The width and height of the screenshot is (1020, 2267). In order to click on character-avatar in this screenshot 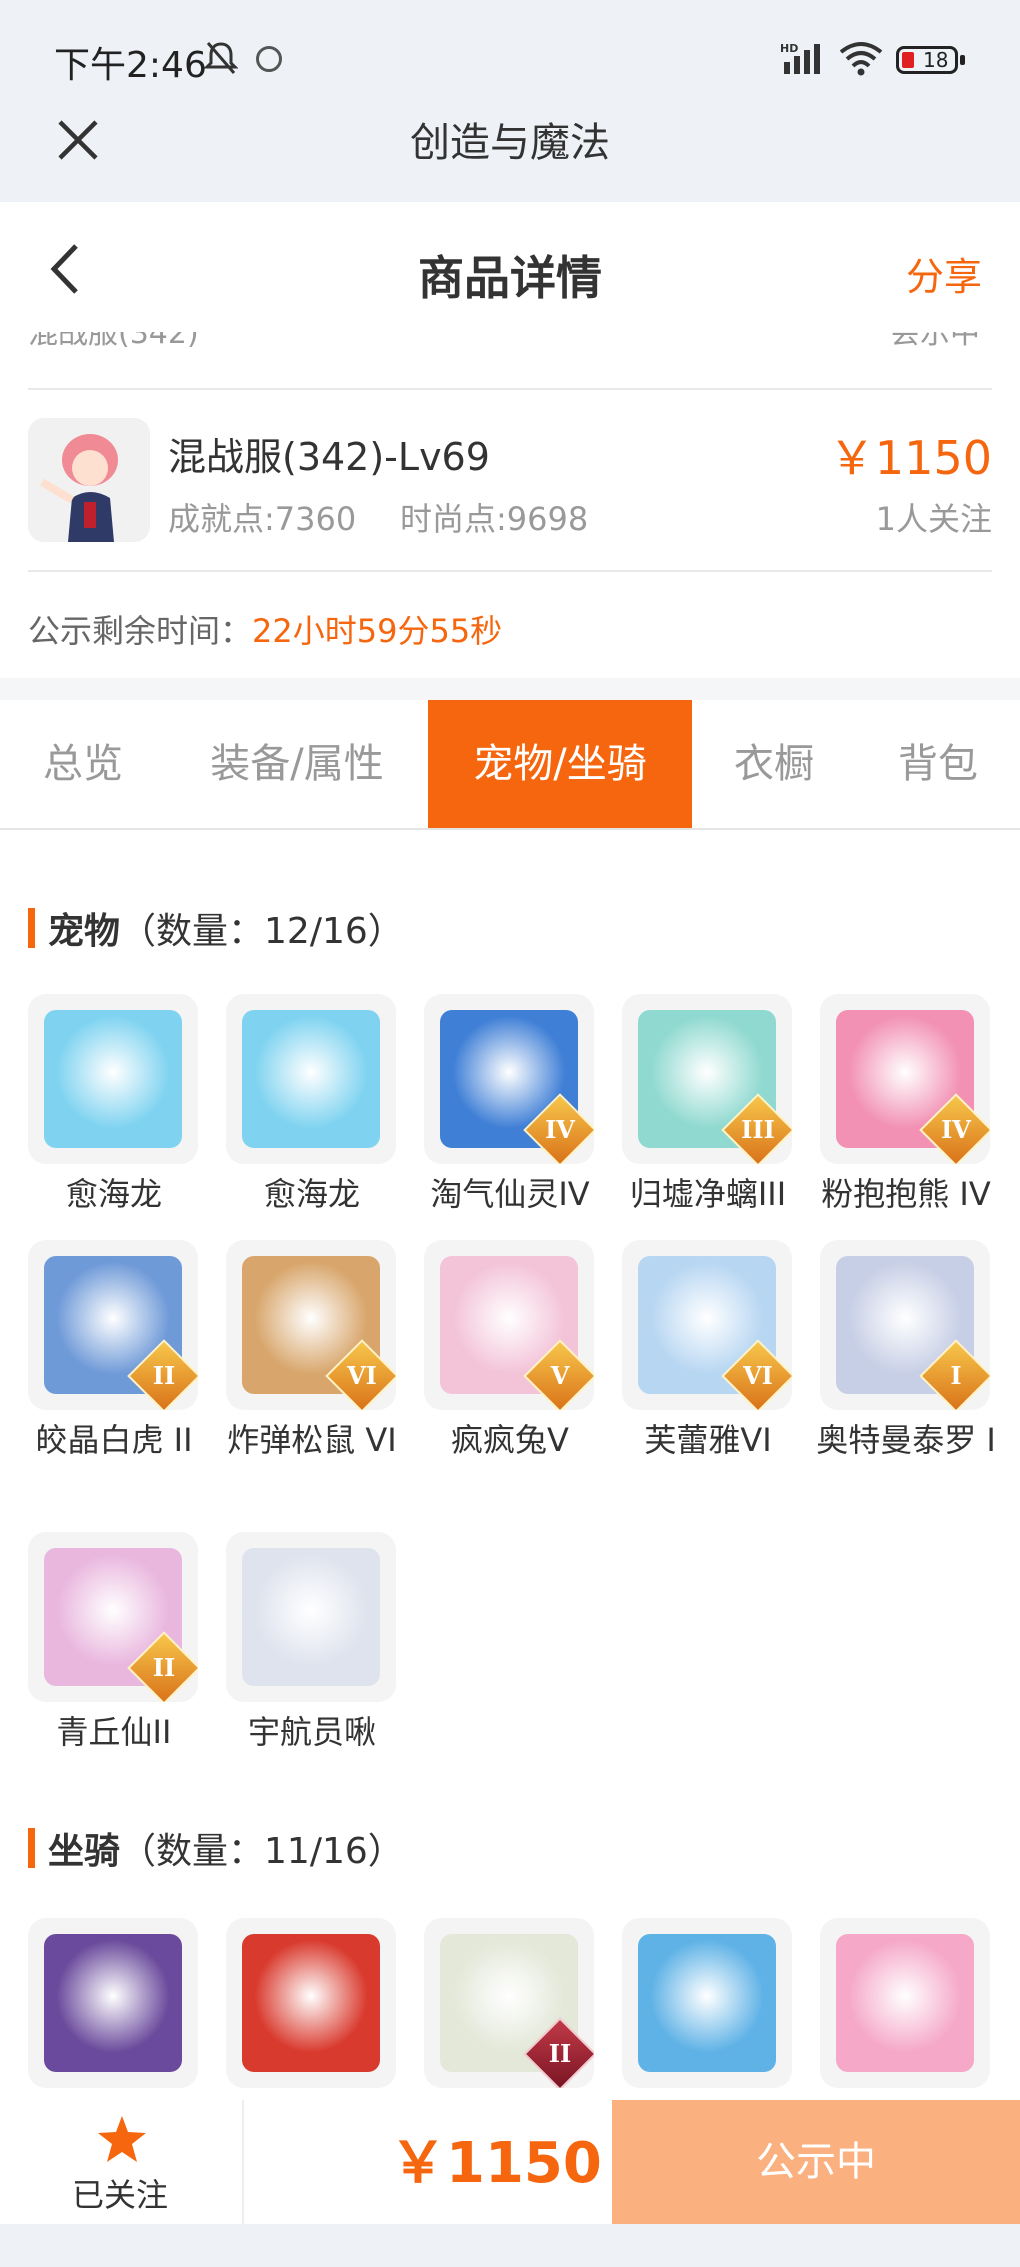, I will do `click(89, 480)`.